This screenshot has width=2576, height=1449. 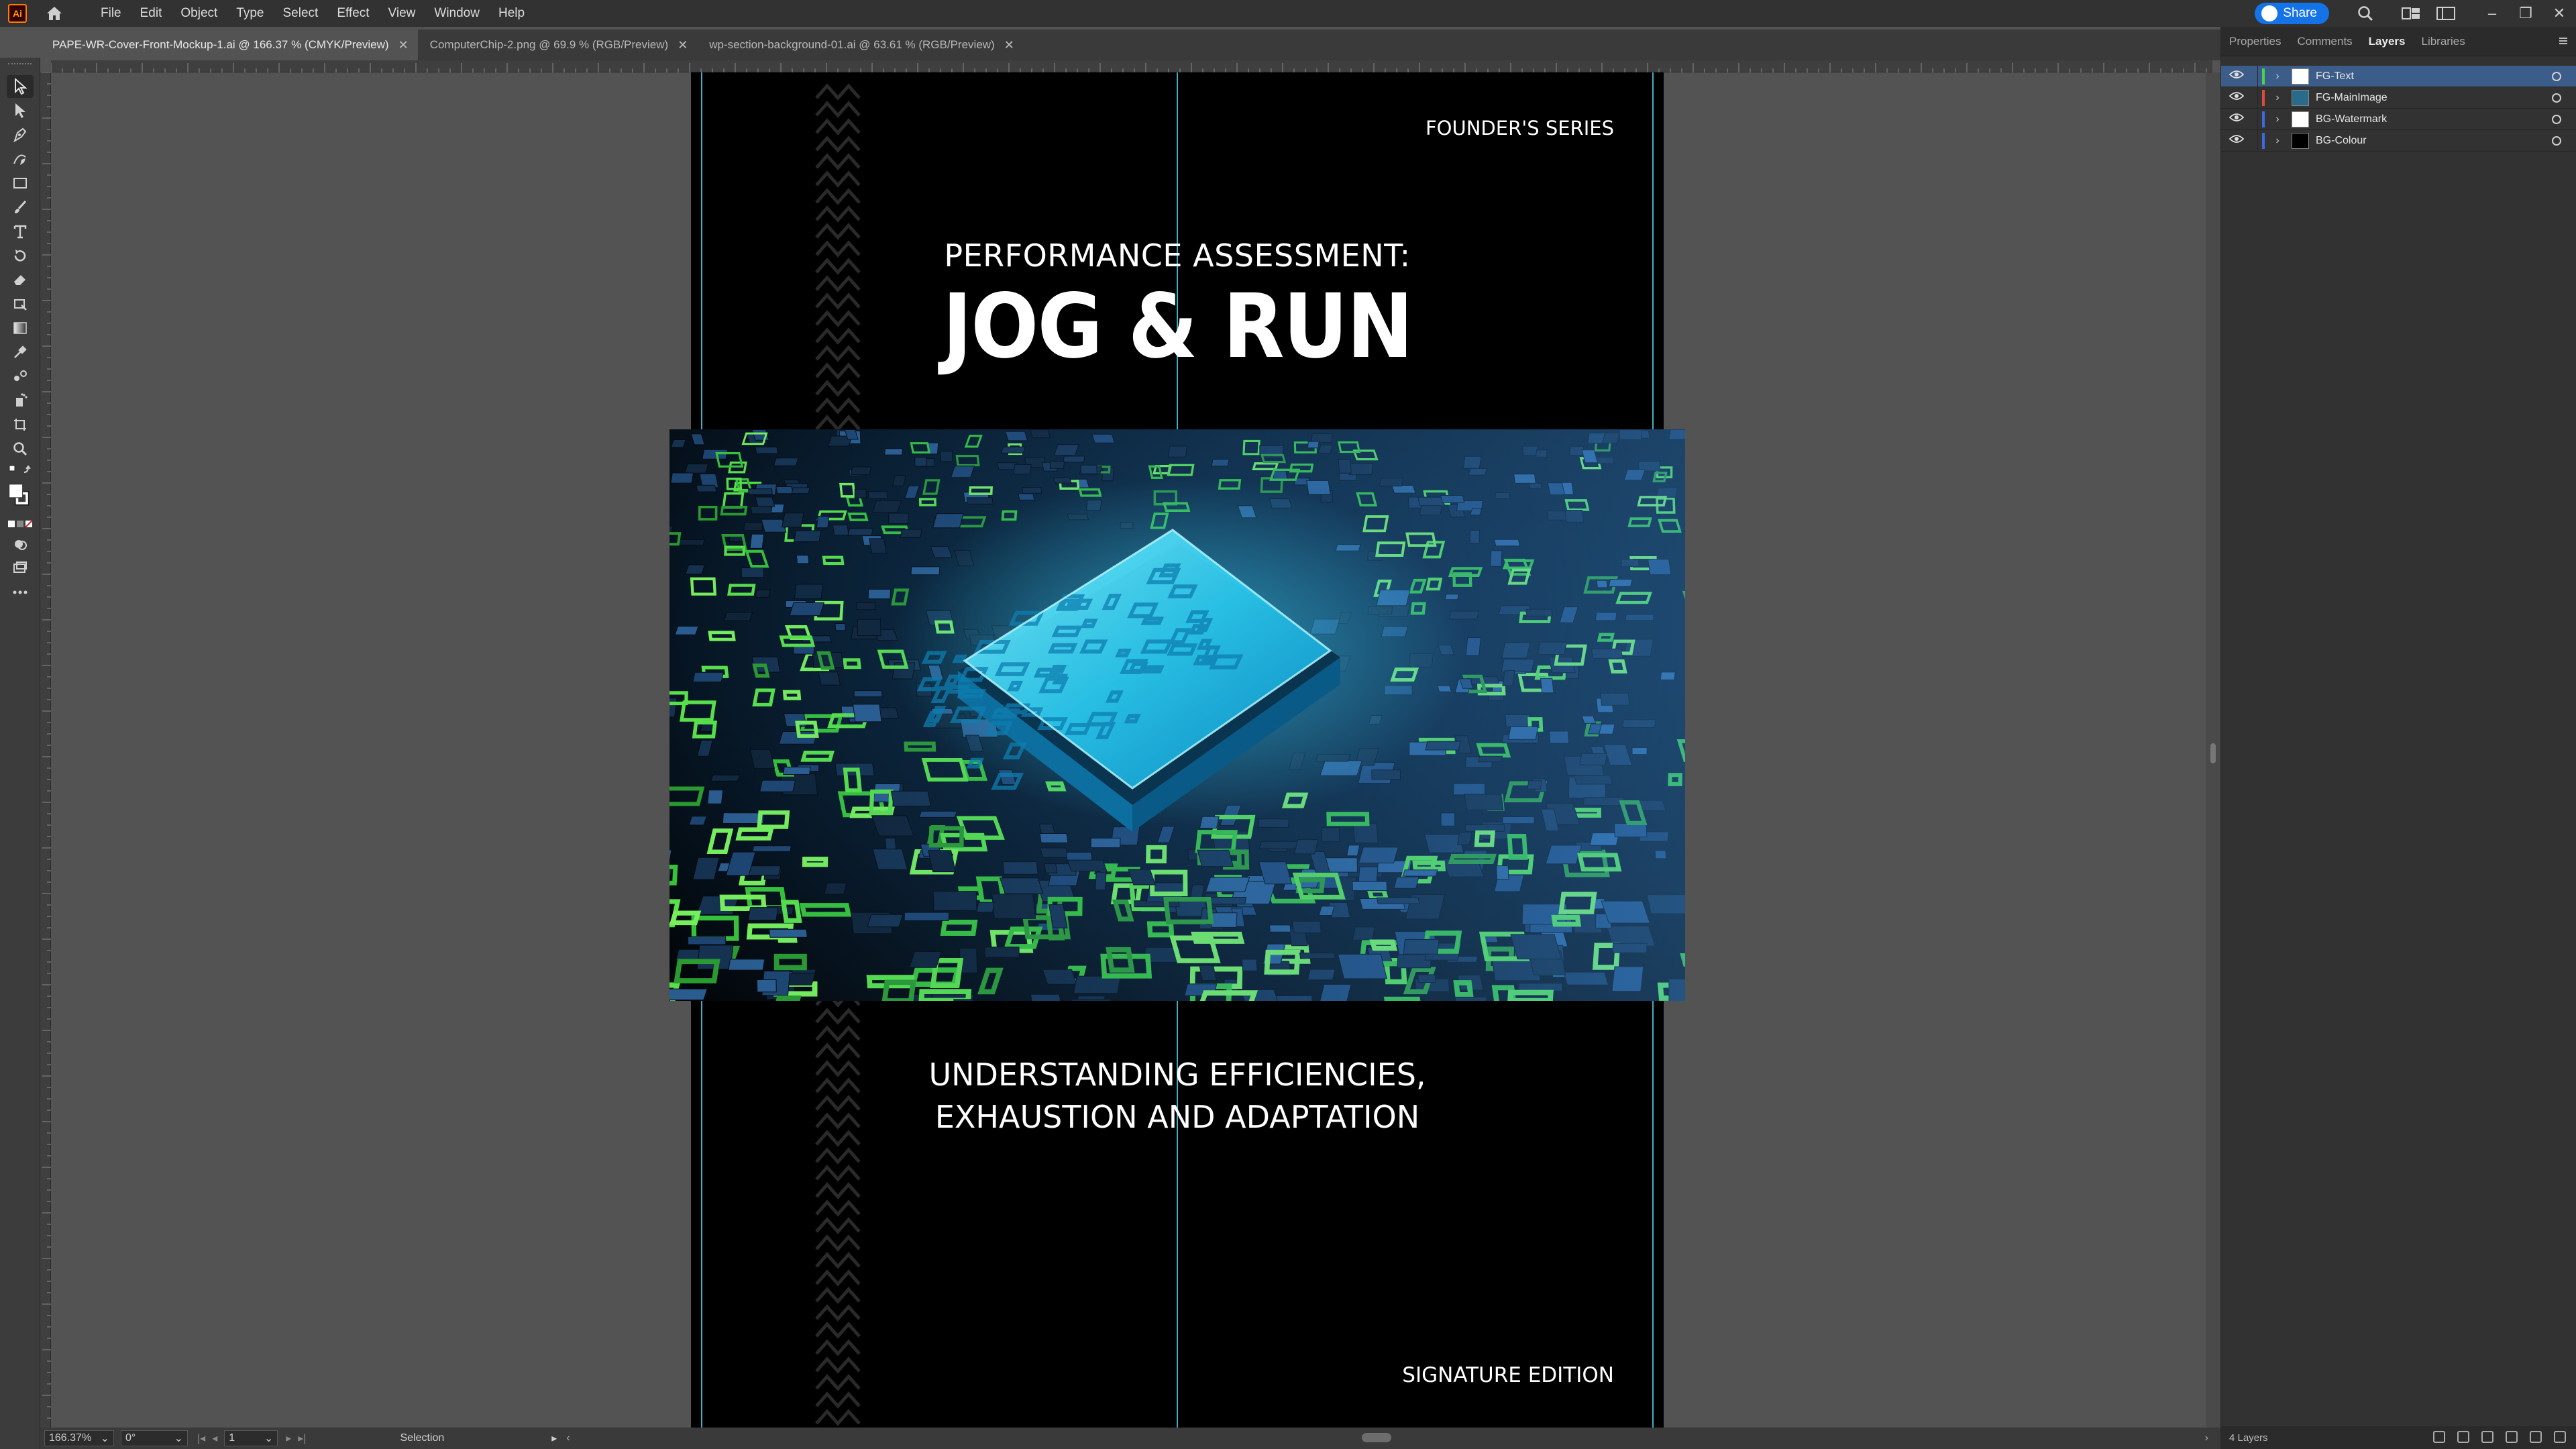 I want to click on menu-edit: Edit, so click(x=151, y=13).